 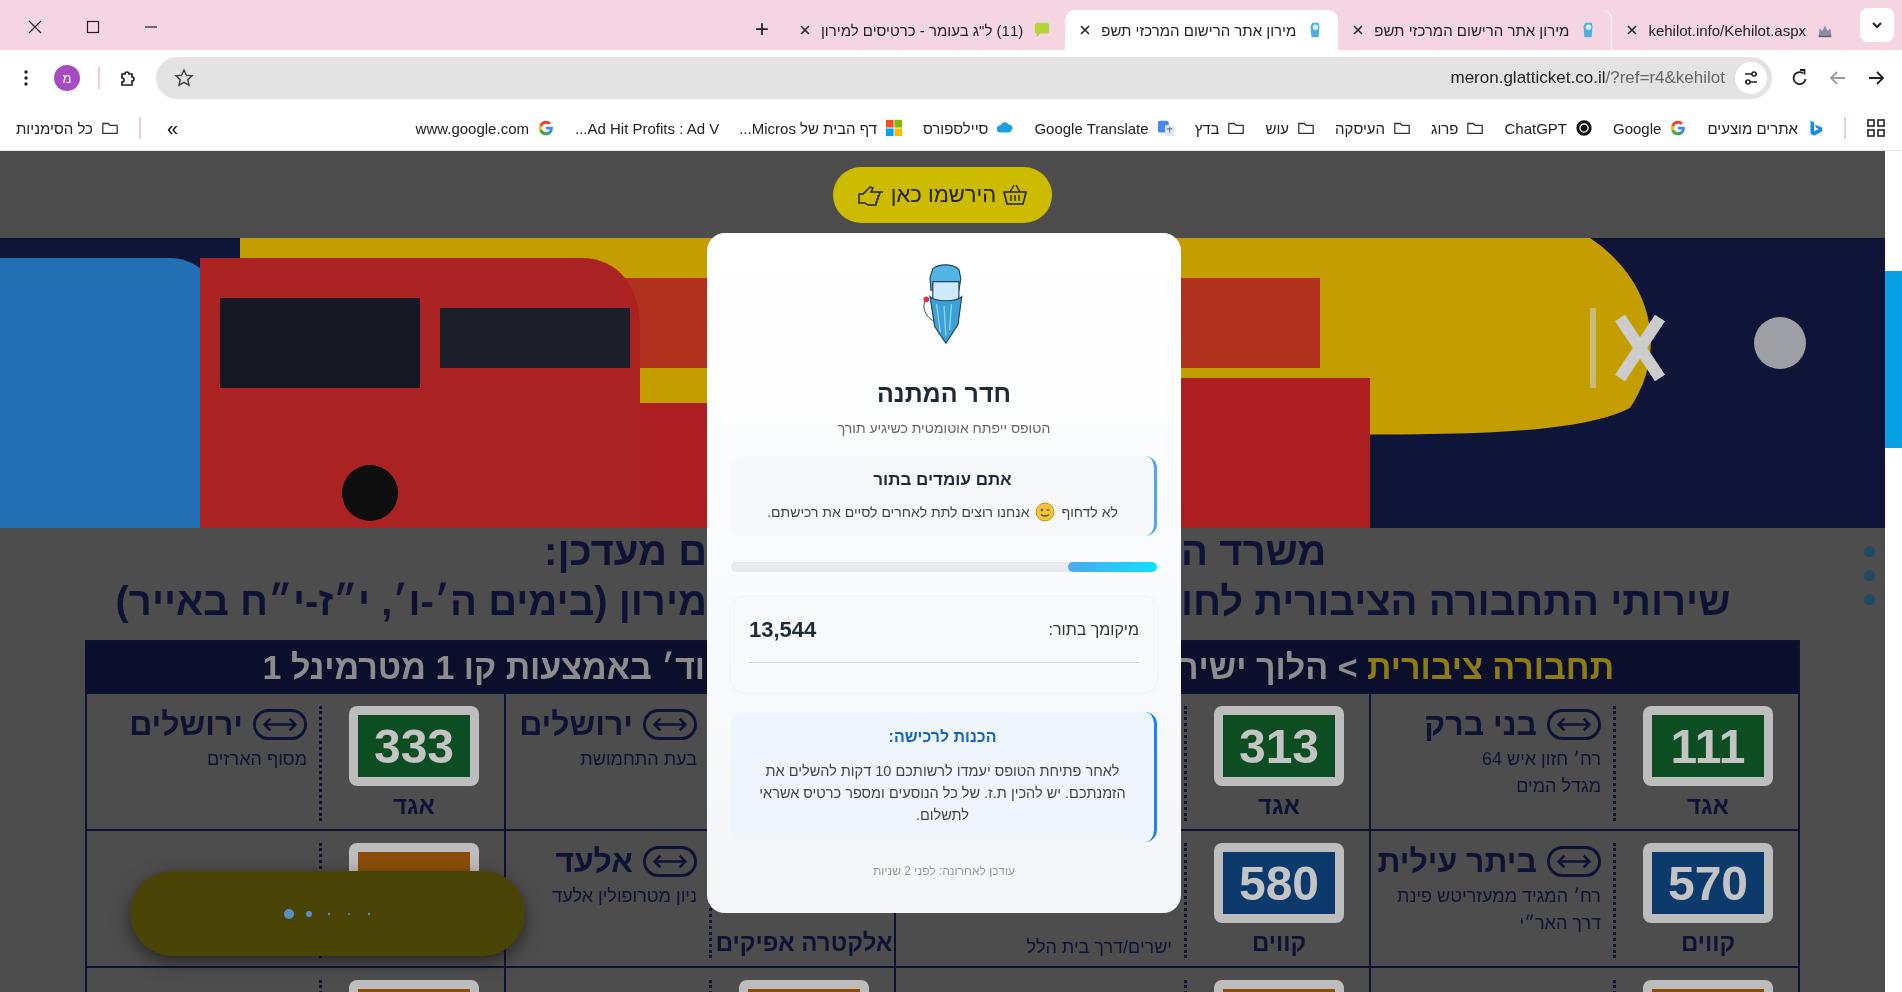 I want to click on apps-grid-icon, so click(x=1876, y=128).